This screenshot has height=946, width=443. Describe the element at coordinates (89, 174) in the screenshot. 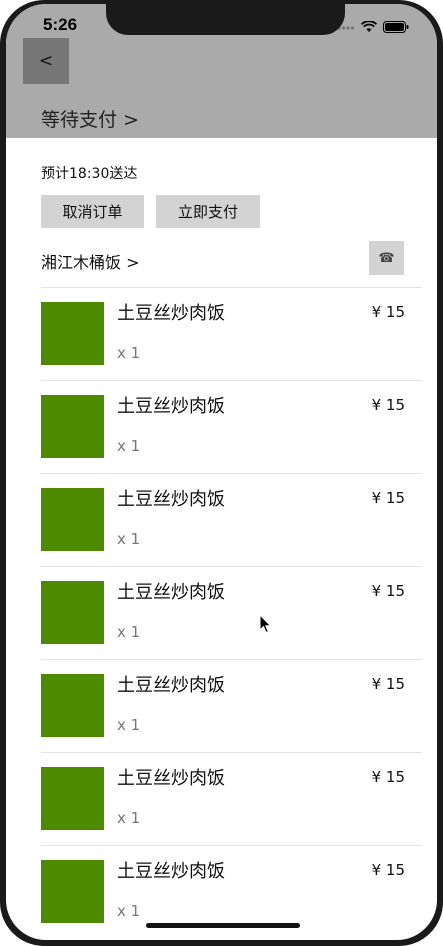

I see `delivery-eta: 预计18:30送达` at that location.